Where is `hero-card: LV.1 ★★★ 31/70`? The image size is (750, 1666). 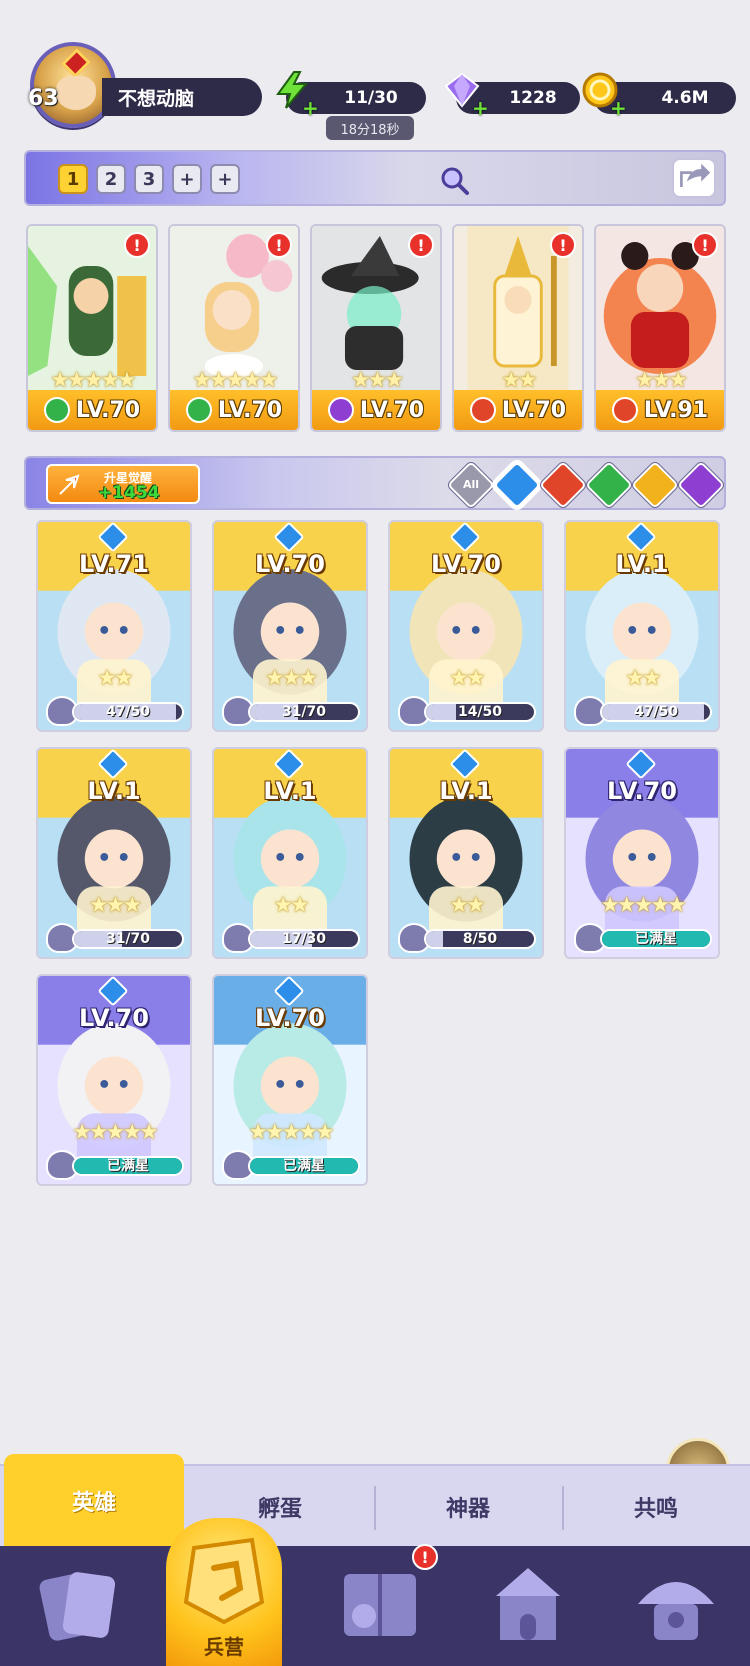 hero-card: LV.1 ★★★ 31/70 is located at coordinates (114, 853).